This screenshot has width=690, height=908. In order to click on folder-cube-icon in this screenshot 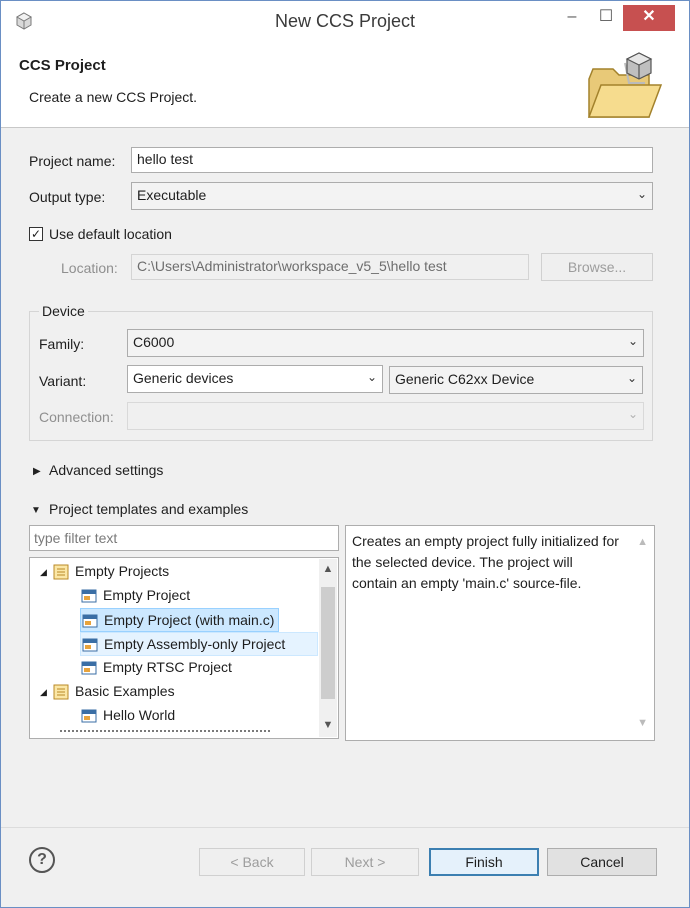, I will do `click(625, 85)`.